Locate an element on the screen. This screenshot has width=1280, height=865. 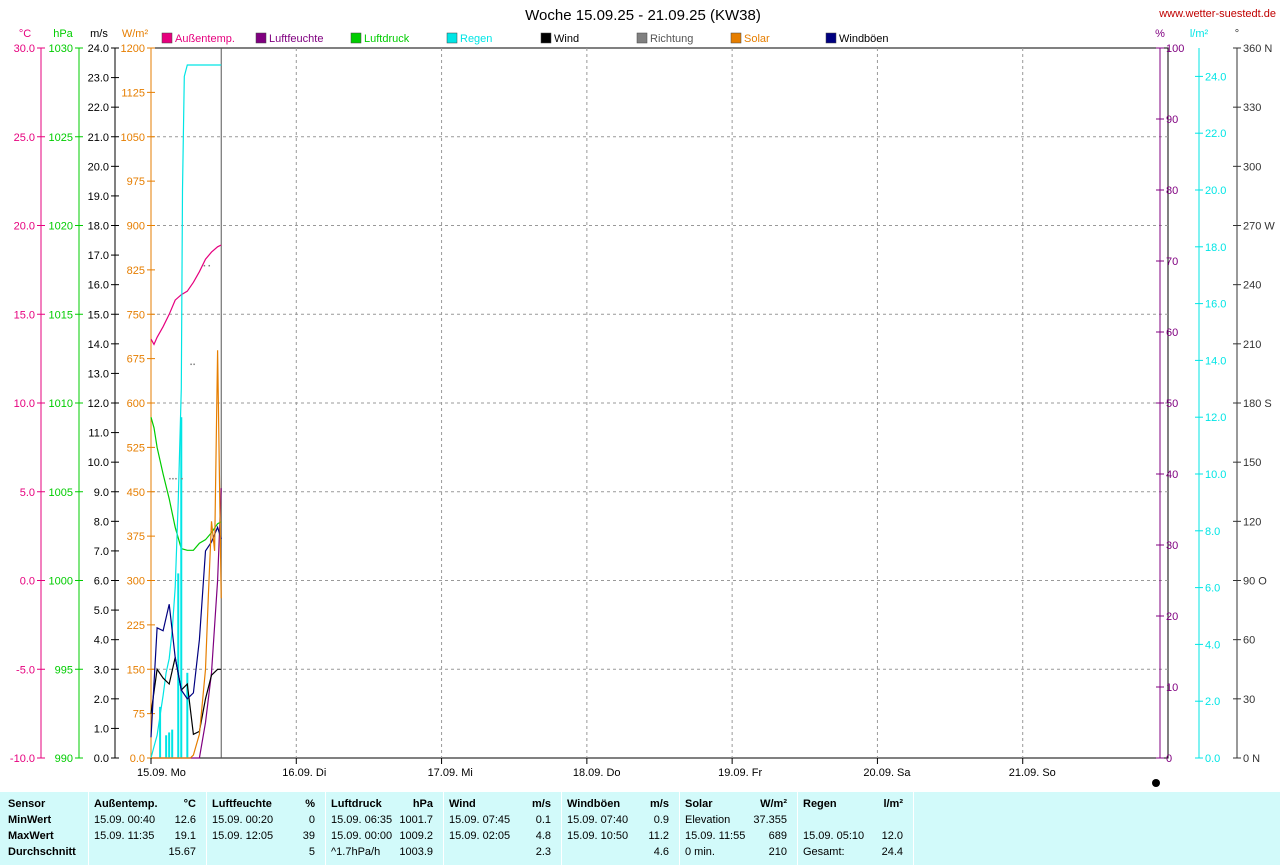
stats-row-label: Sensor is located at coordinates (27, 804).